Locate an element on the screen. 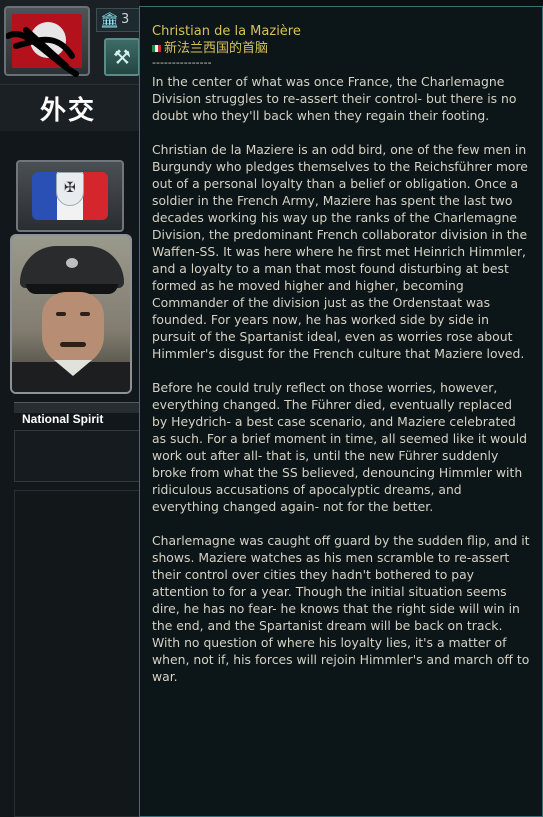  portrait-eye-left is located at coordinates (61, 314).